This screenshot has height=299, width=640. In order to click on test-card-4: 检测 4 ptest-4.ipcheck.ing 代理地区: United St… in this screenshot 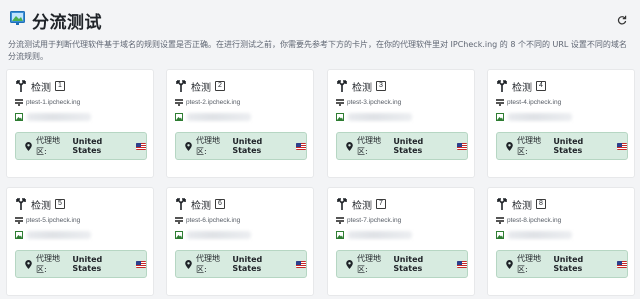, I will do `click(561, 123)`.